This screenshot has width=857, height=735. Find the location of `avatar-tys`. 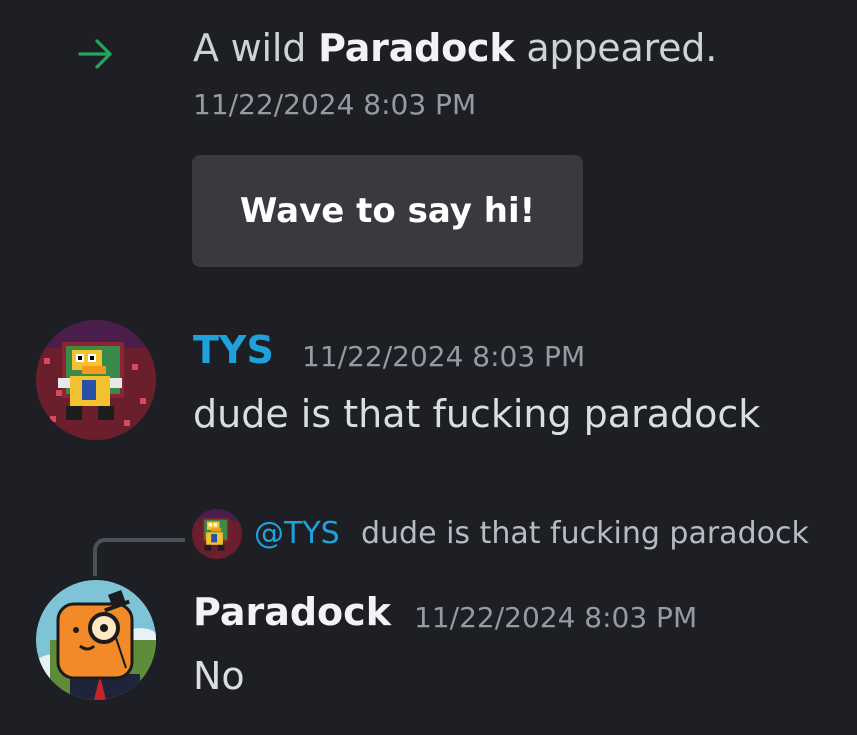

avatar-tys is located at coordinates (96, 380).